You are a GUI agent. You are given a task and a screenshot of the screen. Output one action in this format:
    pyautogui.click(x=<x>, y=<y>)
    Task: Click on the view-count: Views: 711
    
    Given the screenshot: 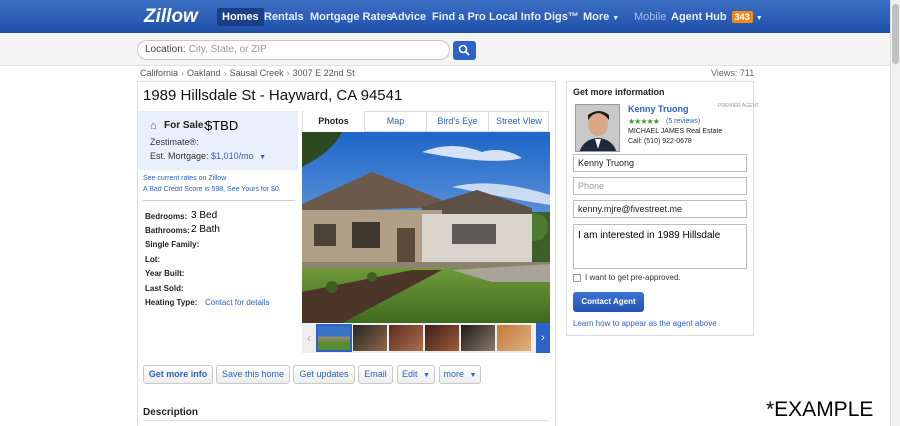 What is the action you would take?
    pyautogui.click(x=733, y=73)
    